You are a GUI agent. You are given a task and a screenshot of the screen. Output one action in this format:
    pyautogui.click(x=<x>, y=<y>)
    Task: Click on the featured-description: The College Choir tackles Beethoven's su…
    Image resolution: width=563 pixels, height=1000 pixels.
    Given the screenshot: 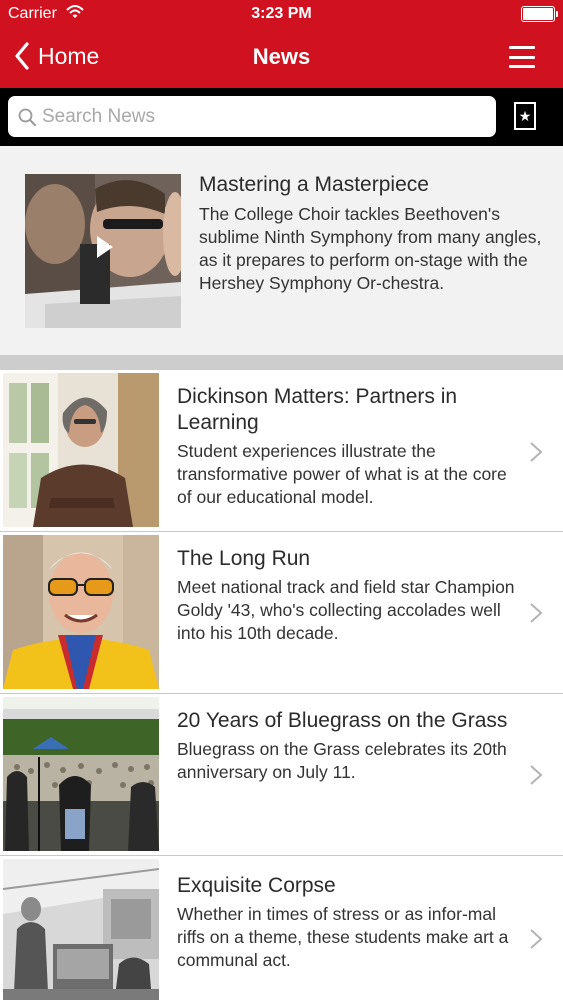 What is the action you would take?
    pyautogui.click(x=370, y=248)
    